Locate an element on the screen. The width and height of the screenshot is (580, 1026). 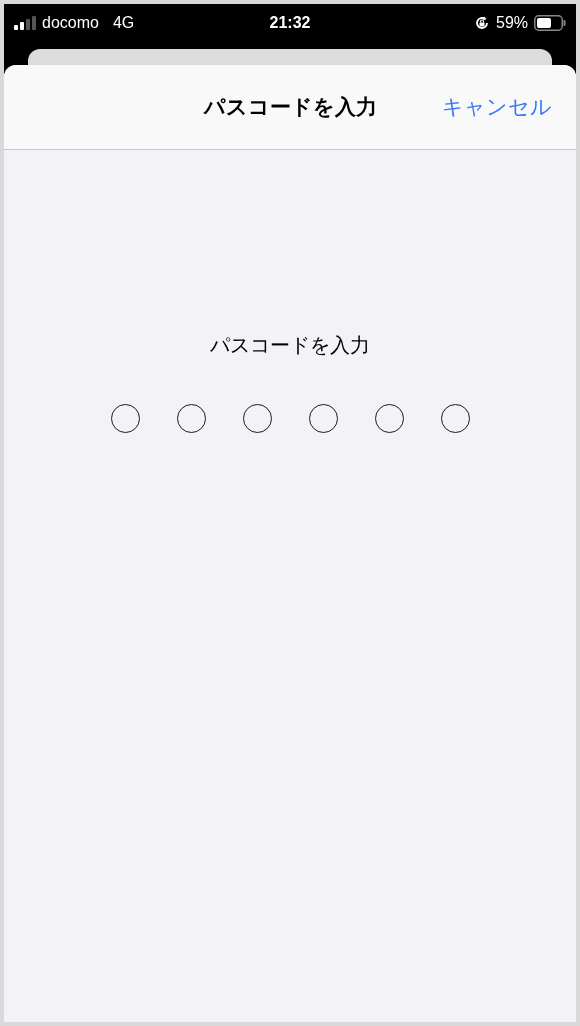
sheet-title: パスコードを入力 is located at coordinates (290, 107).